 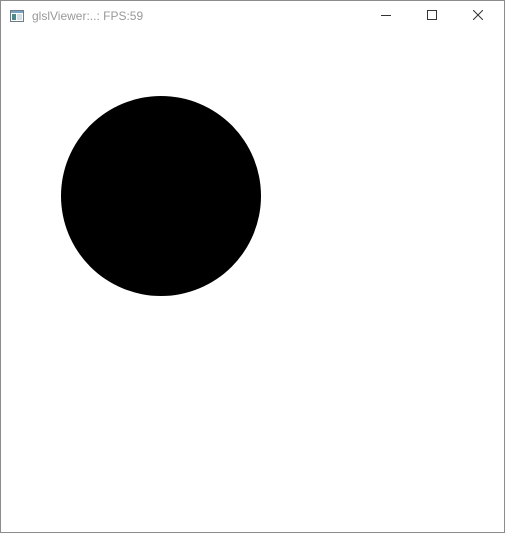 What do you see at coordinates (88, 16) in the screenshot?
I see `window-title: glslViewer:..: FPS:59` at bounding box center [88, 16].